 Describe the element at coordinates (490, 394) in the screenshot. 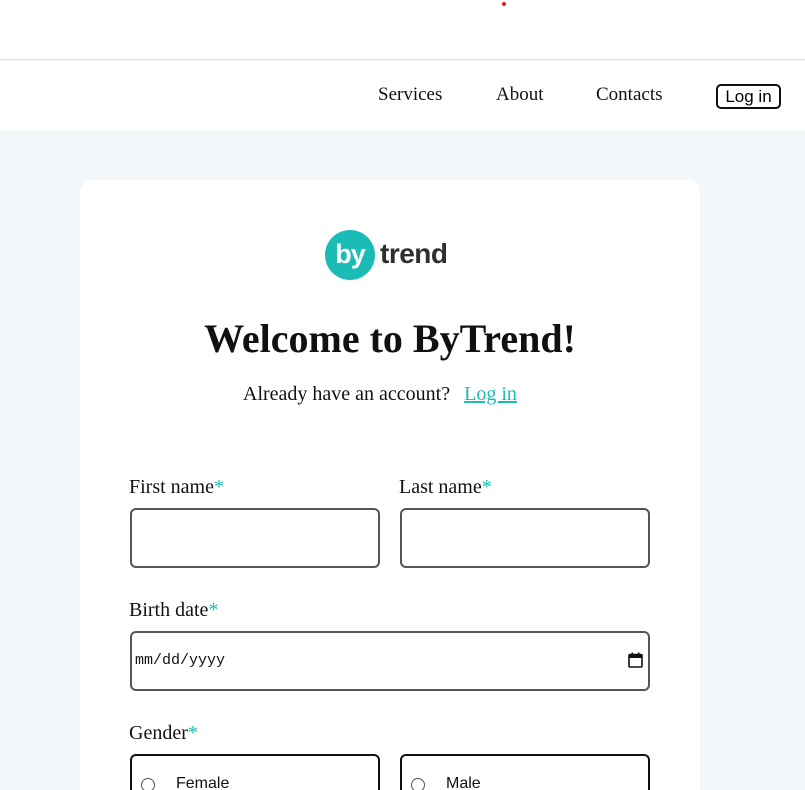

I see `login-link: Log in` at that location.